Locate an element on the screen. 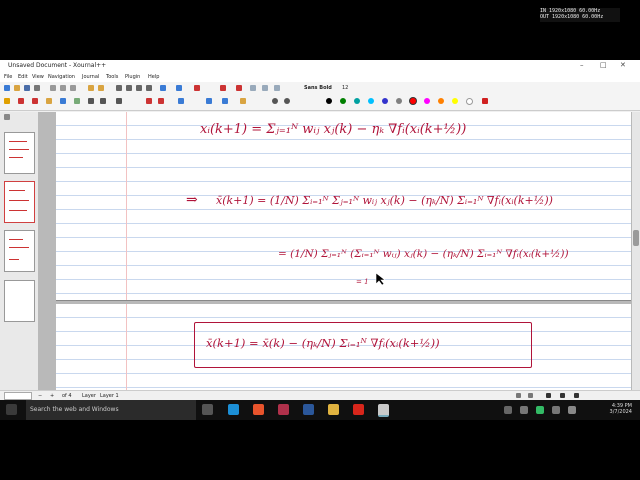 This screenshot has height=480, width=640. color-teal is located at coordinates (357, 101).